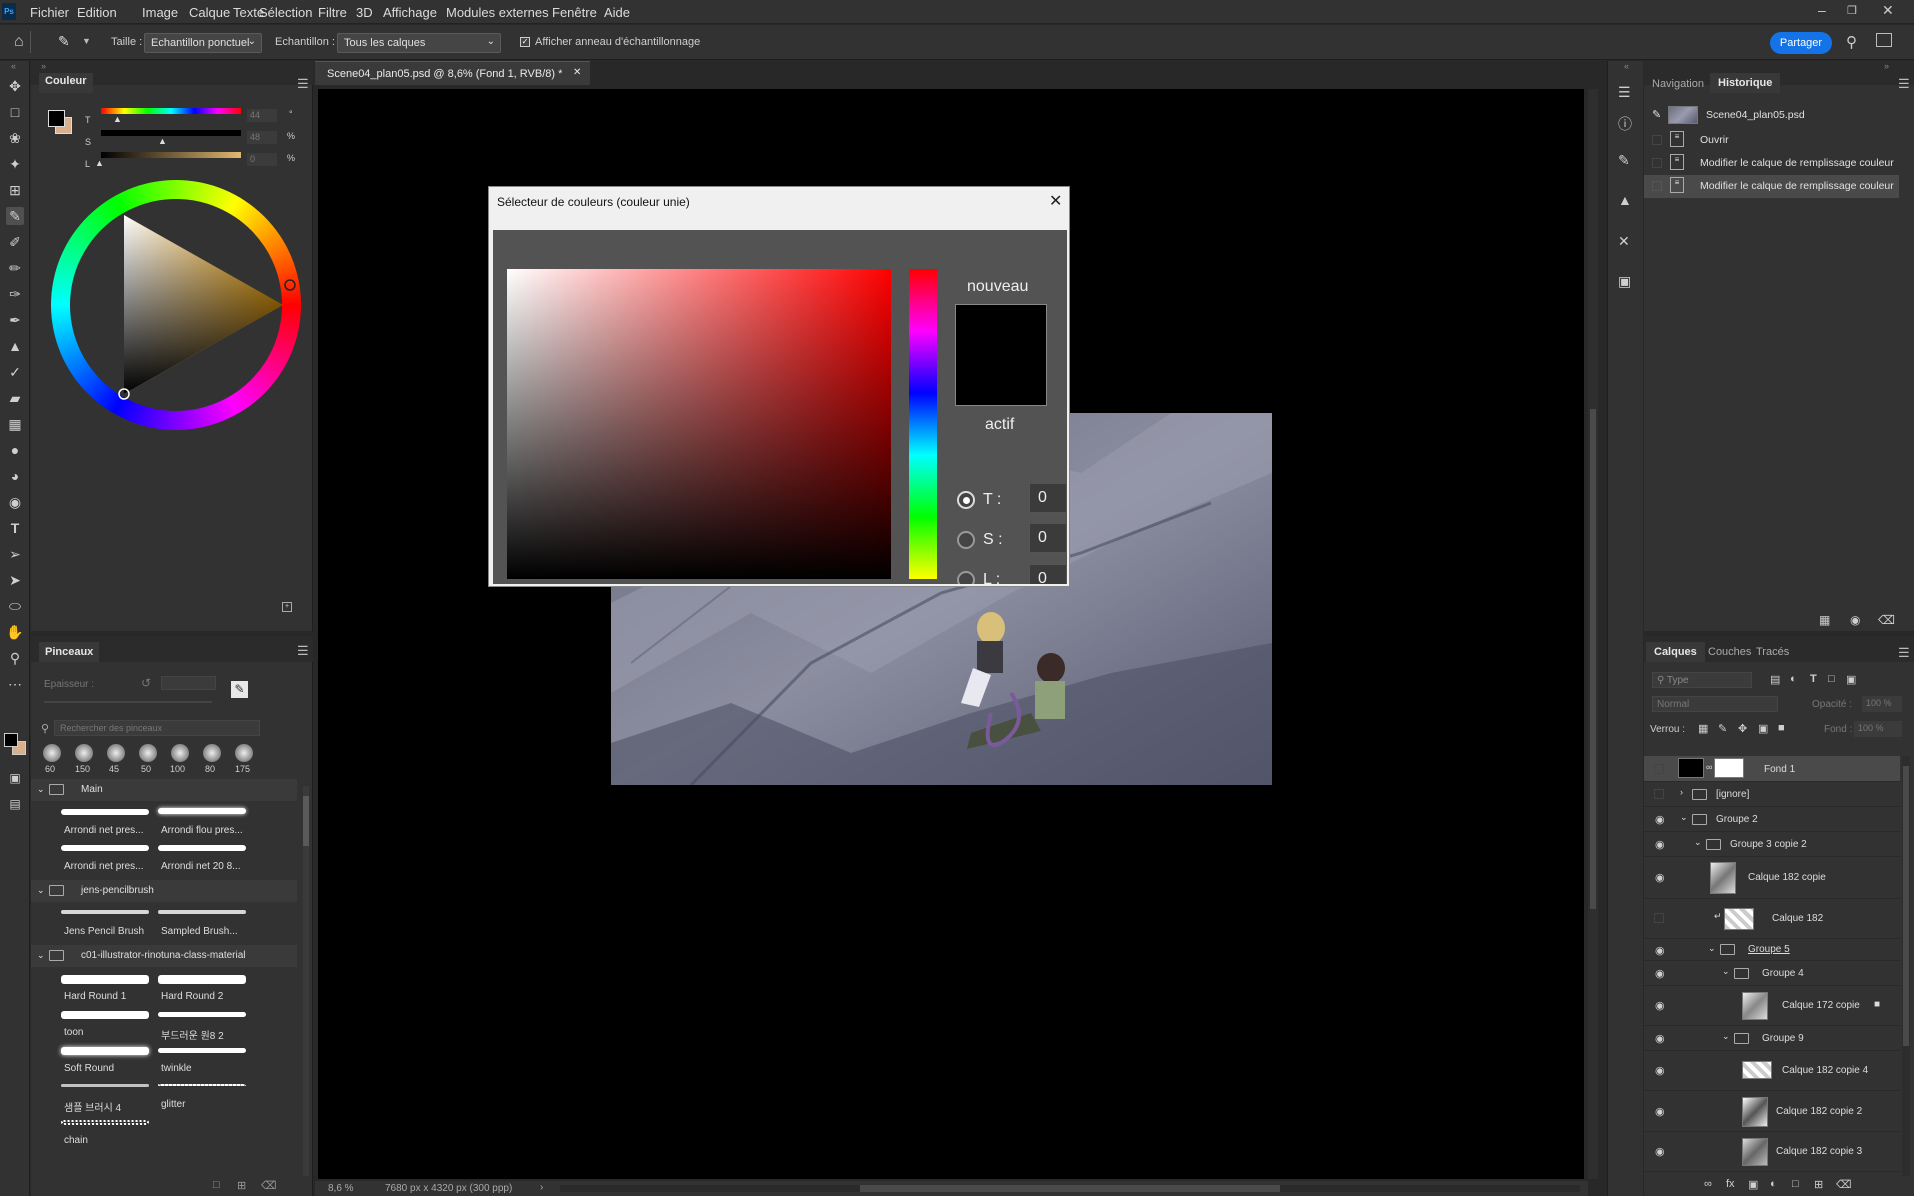 The image size is (1914, 1196). I want to click on mixer-brush-tool-icon: ✑, so click(15, 294).